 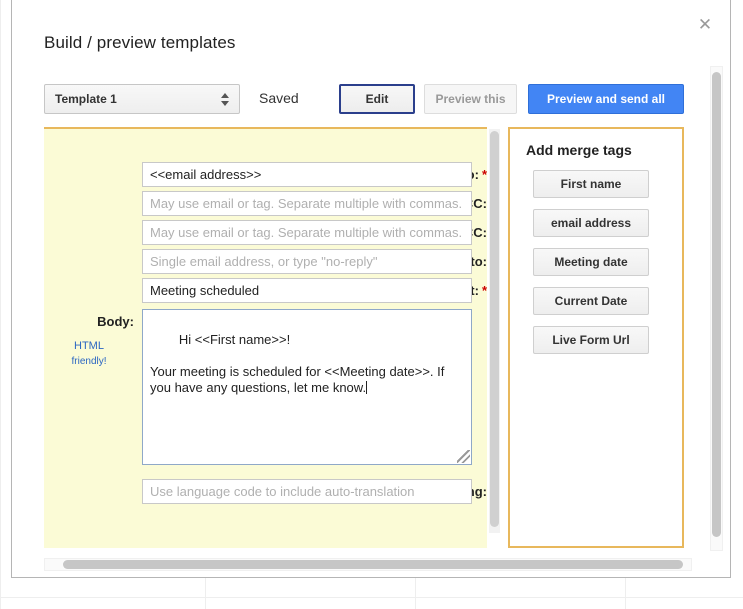 What do you see at coordinates (89, 346) in the screenshot?
I see `html-friendly-line1: HTML` at bounding box center [89, 346].